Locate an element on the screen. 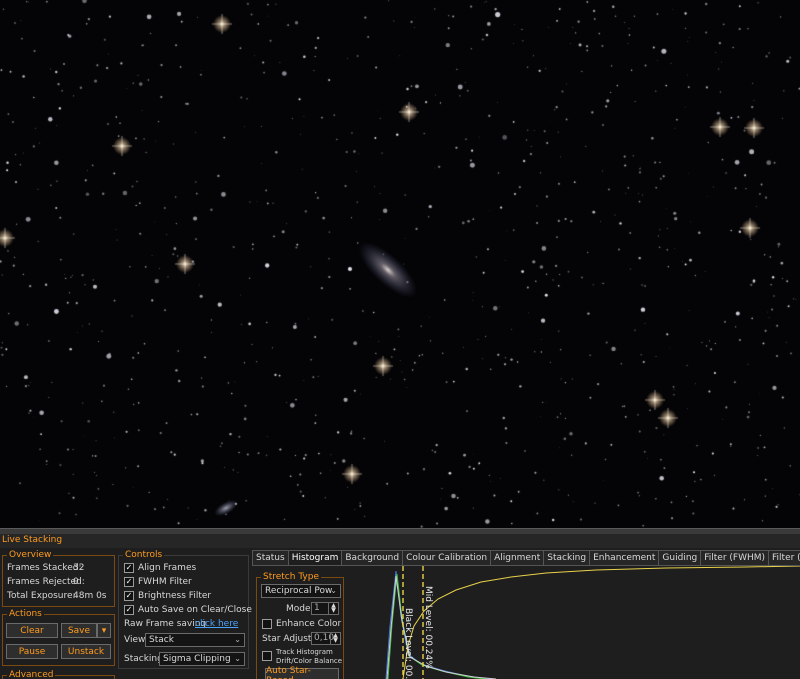 This screenshot has height=679, width=800. overview-title: Overview is located at coordinates (30, 555).